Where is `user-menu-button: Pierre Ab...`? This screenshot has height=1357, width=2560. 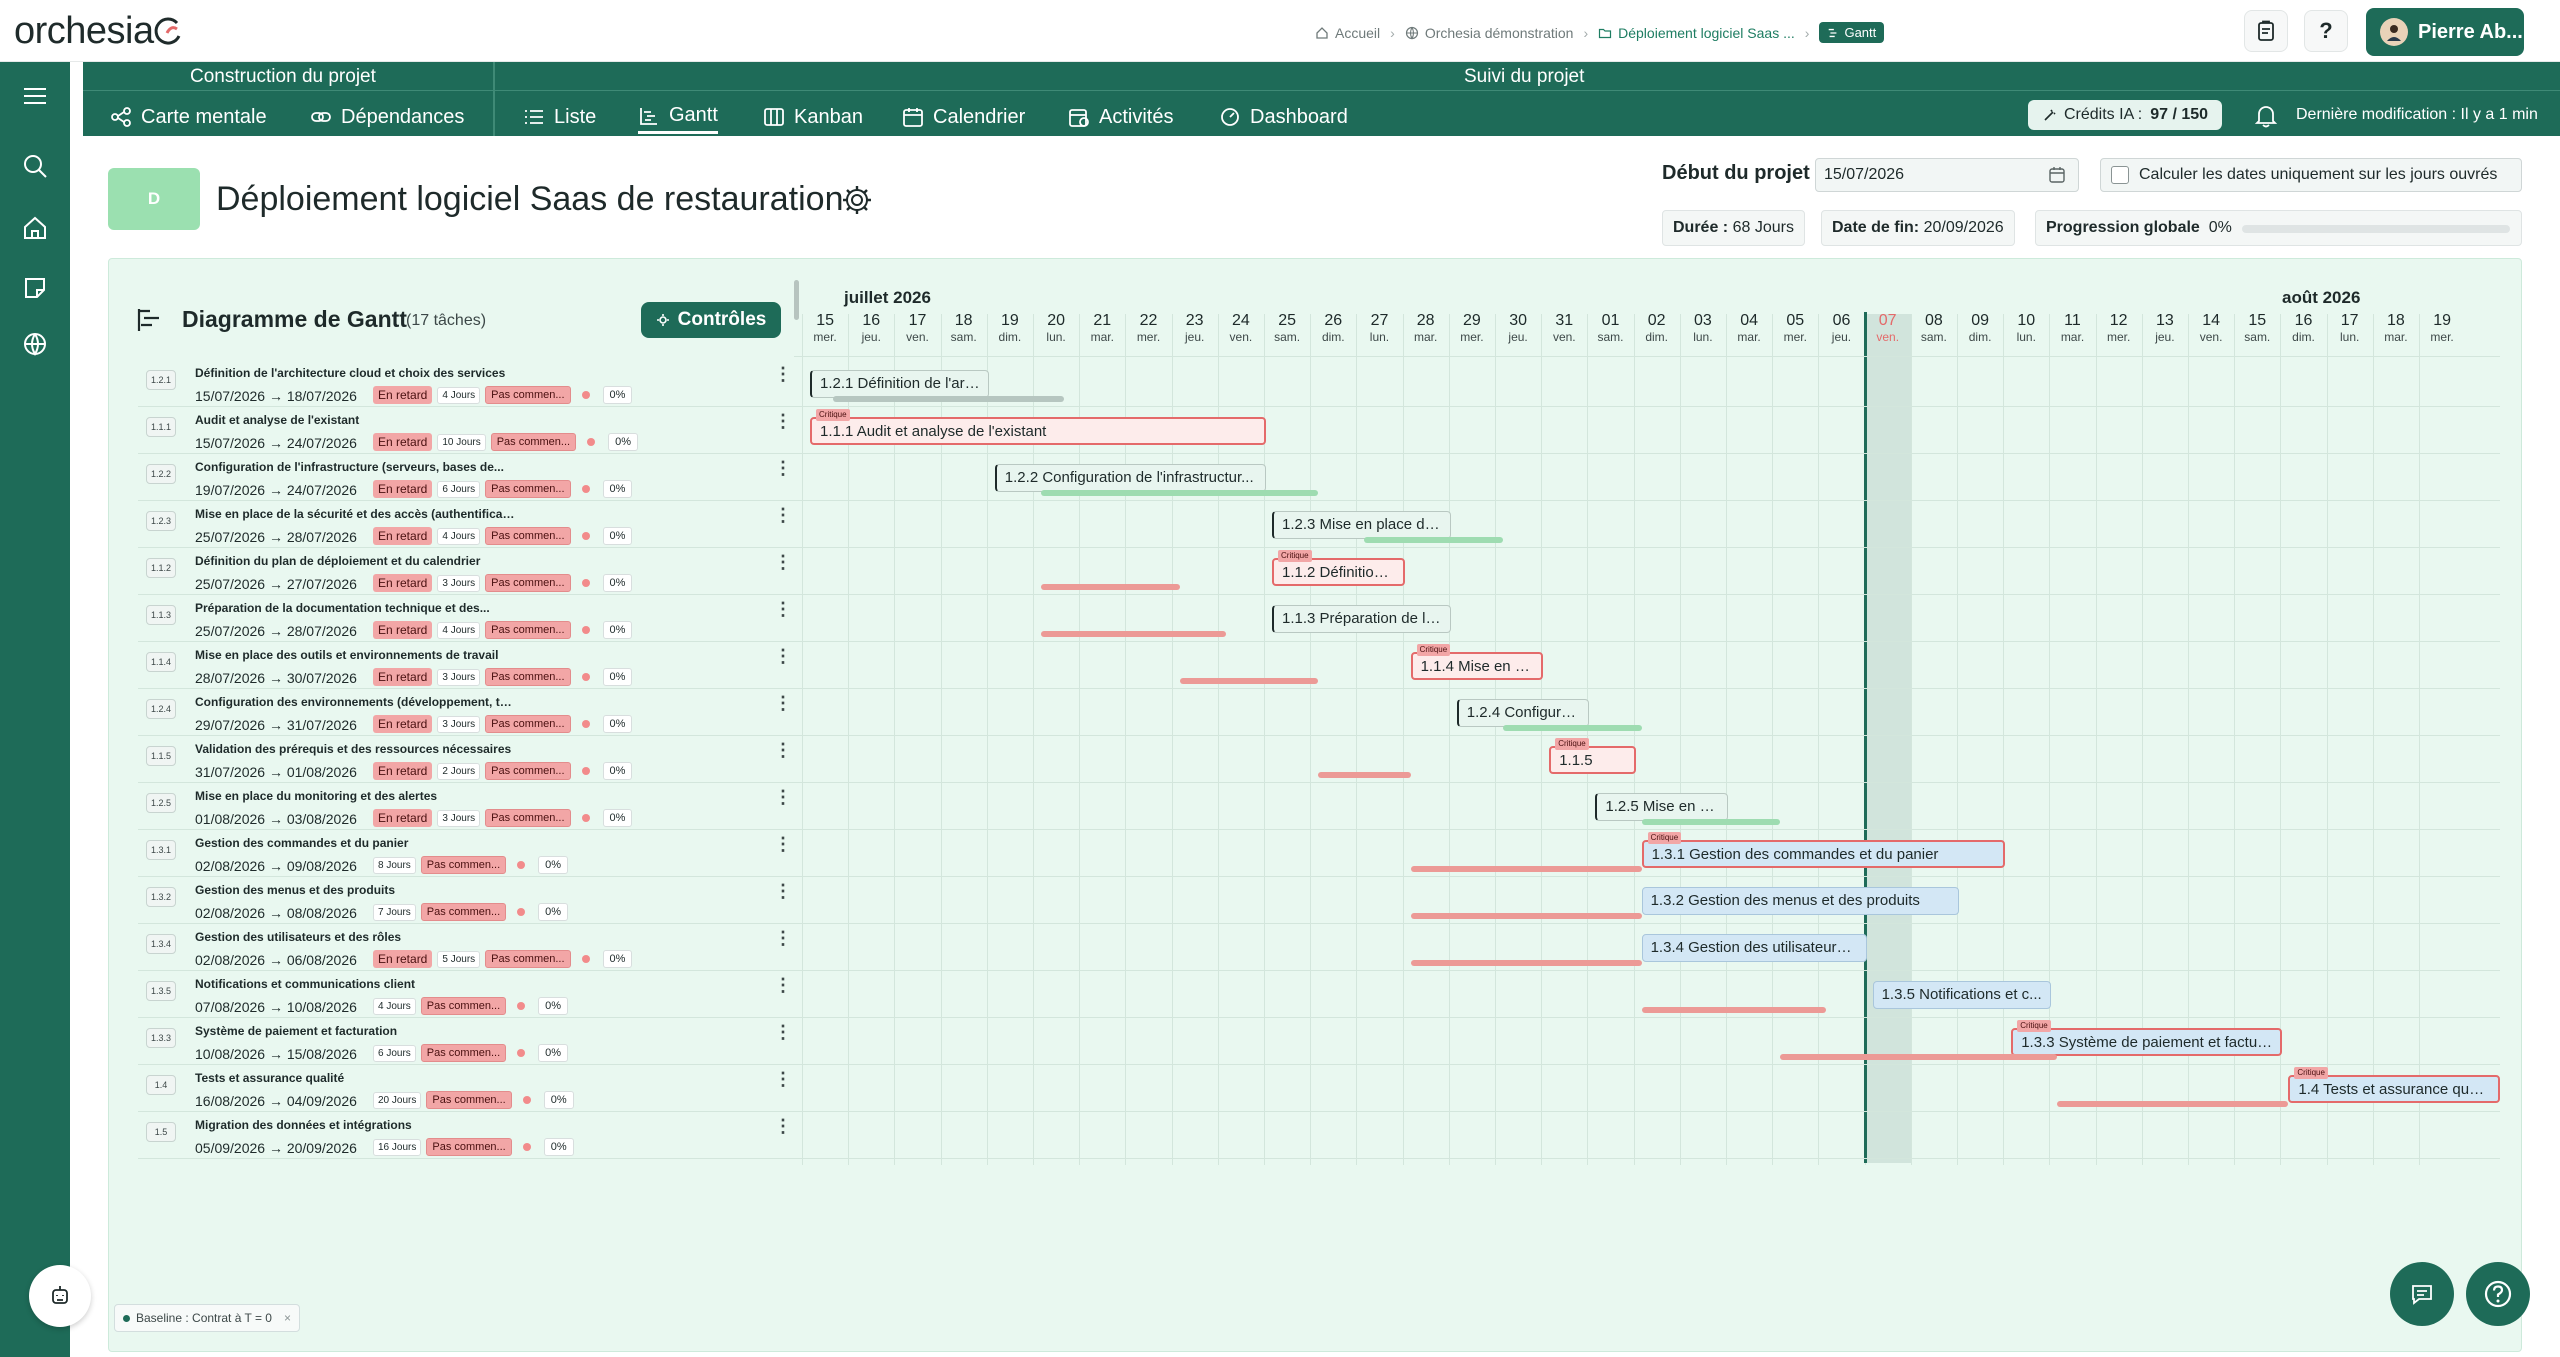
user-menu-button: Pierre Ab... is located at coordinates (2445, 32).